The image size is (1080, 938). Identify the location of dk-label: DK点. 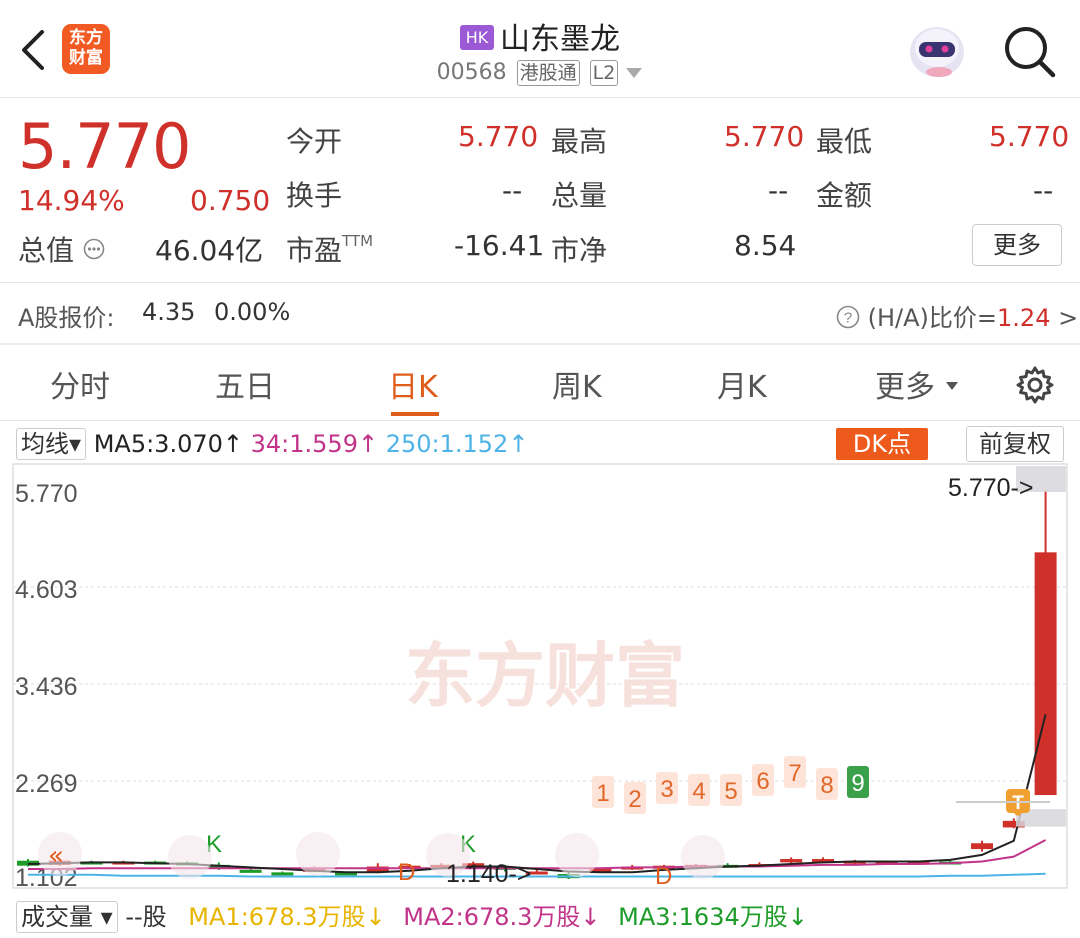
(882, 444).